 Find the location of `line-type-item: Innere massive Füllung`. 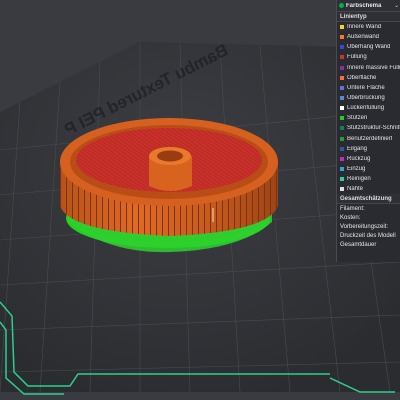

line-type-item: Innere massive Füllung is located at coordinates (368, 68).